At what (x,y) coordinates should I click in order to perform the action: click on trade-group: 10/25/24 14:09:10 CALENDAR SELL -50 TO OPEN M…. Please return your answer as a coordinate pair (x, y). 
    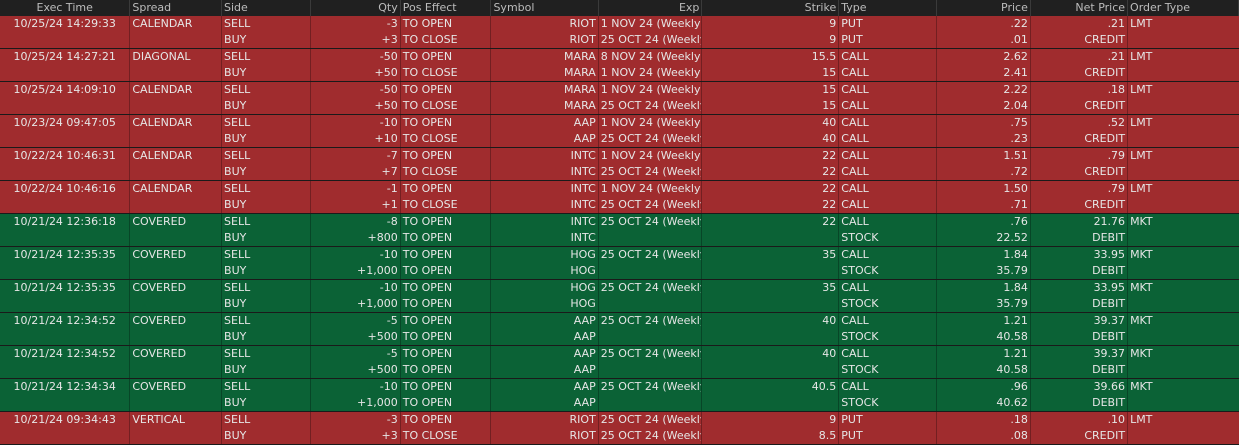
    Looking at the image, I should click on (619, 98).